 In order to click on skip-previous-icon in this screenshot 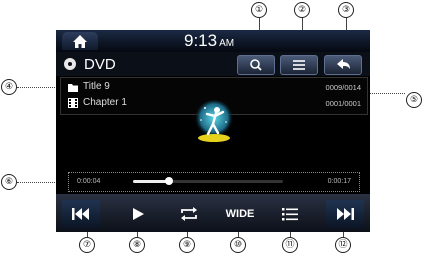, I will do `click(80, 214)`.